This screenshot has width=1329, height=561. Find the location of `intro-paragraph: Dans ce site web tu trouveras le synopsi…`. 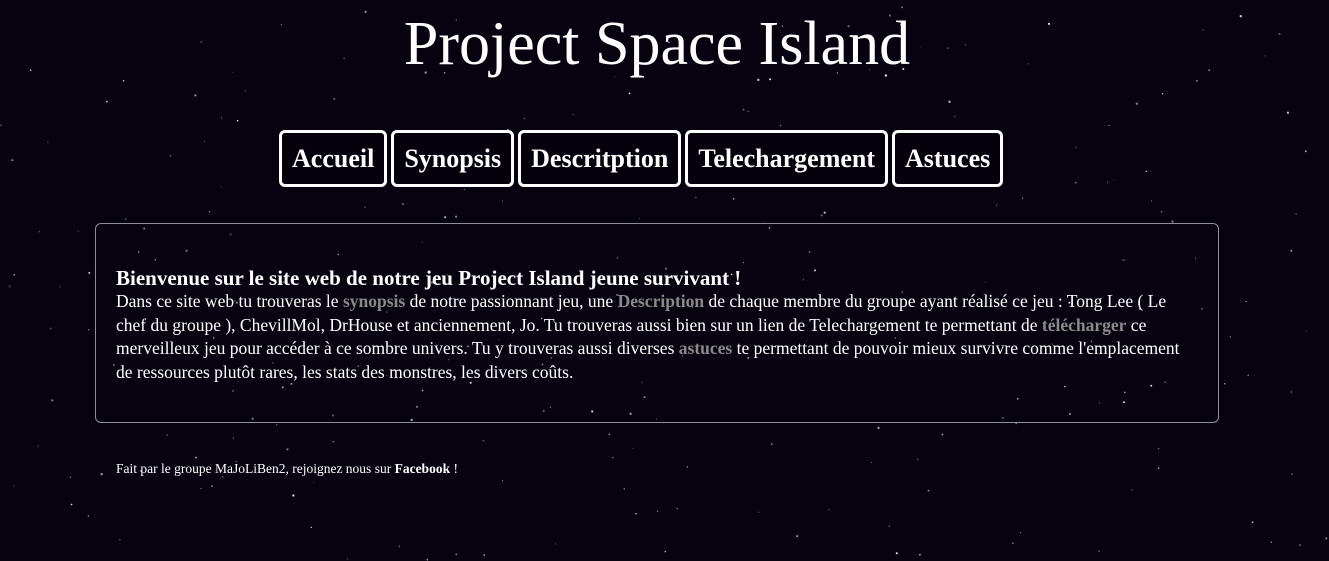

intro-paragraph: Dans ce site web tu trouveras le synopsi… is located at coordinates (657, 337).